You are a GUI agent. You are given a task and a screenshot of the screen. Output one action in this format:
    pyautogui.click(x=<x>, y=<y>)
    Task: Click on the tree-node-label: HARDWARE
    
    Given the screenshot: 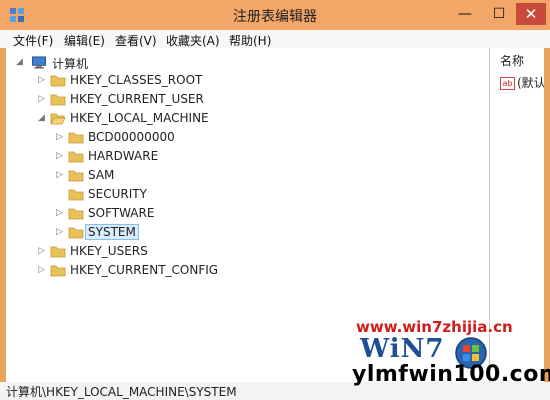 What is the action you would take?
    pyautogui.click(x=123, y=156)
    